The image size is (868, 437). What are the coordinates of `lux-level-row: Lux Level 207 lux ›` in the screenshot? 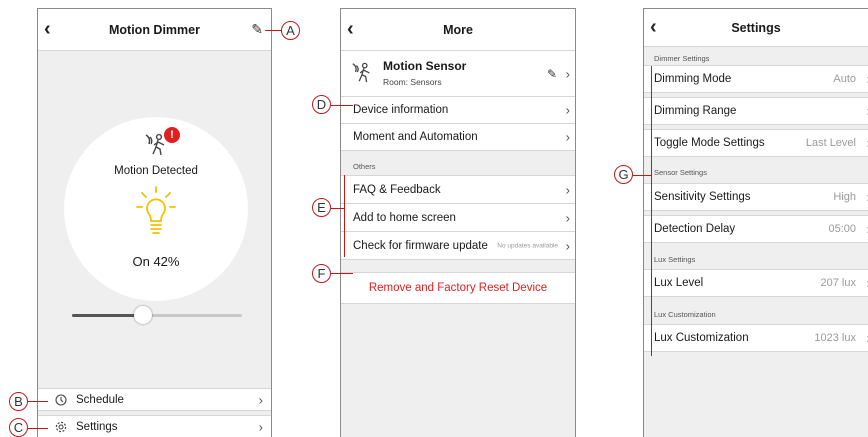 It's located at (756, 283).